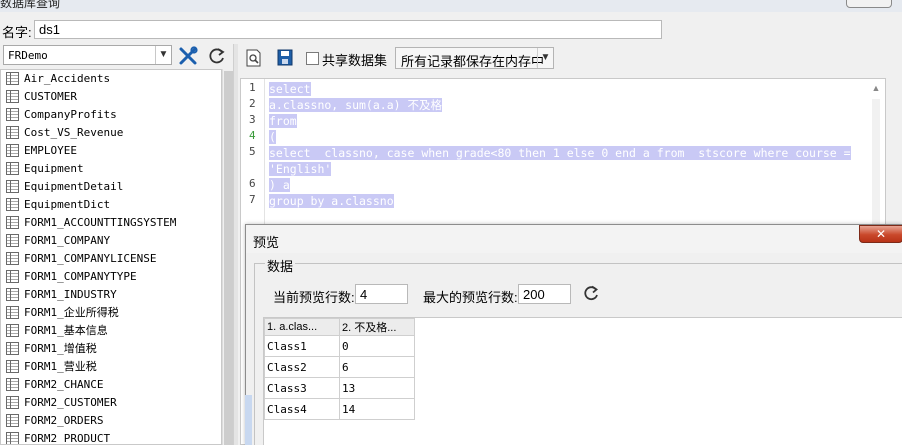 This screenshot has height=445, width=902. I want to click on sql-line: from, so click(283, 121).